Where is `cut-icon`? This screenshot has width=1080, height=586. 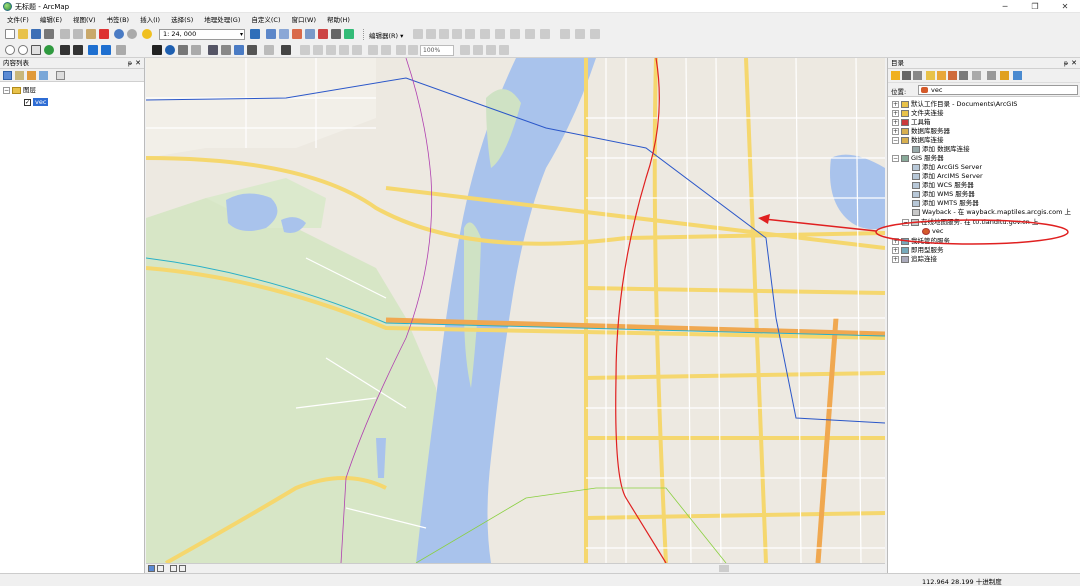 cut-icon is located at coordinates (65, 34).